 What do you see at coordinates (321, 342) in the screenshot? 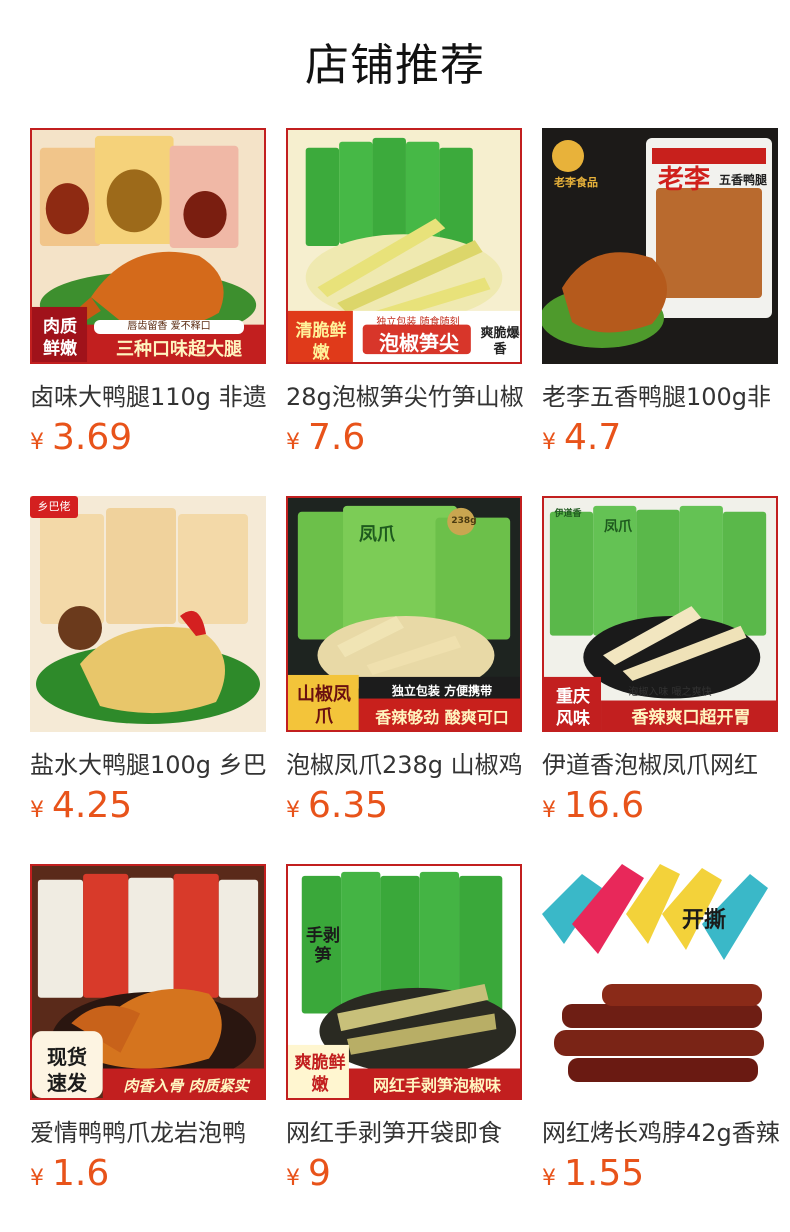
I see `tag-badge: 清脆鲜嫩` at bounding box center [321, 342].